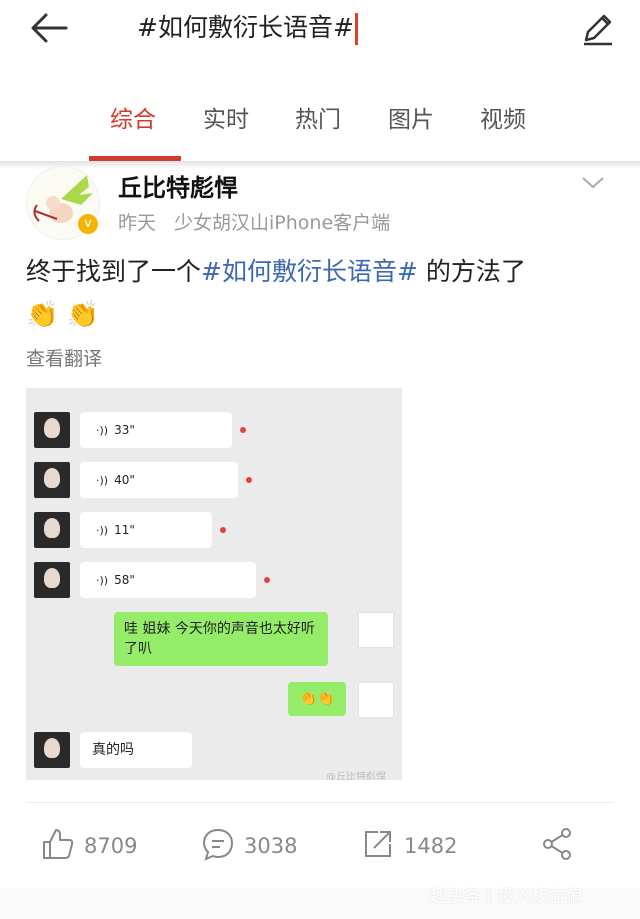 The height and width of the screenshot is (919, 640). I want to click on search-header: #如何敷衍长语音#, so click(320, 30).